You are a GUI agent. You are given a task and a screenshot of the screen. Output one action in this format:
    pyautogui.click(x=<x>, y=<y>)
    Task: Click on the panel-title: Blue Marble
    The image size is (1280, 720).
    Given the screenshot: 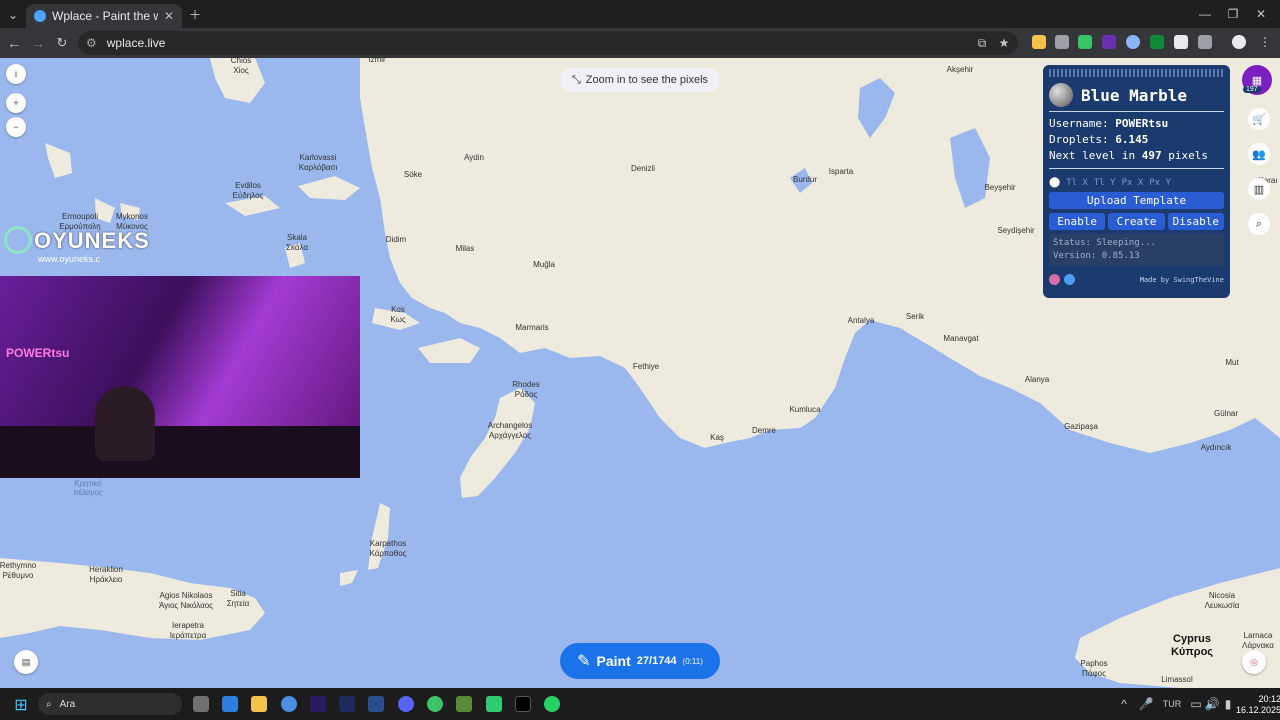 What is the action you would take?
    pyautogui.click(x=1134, y=95)
    